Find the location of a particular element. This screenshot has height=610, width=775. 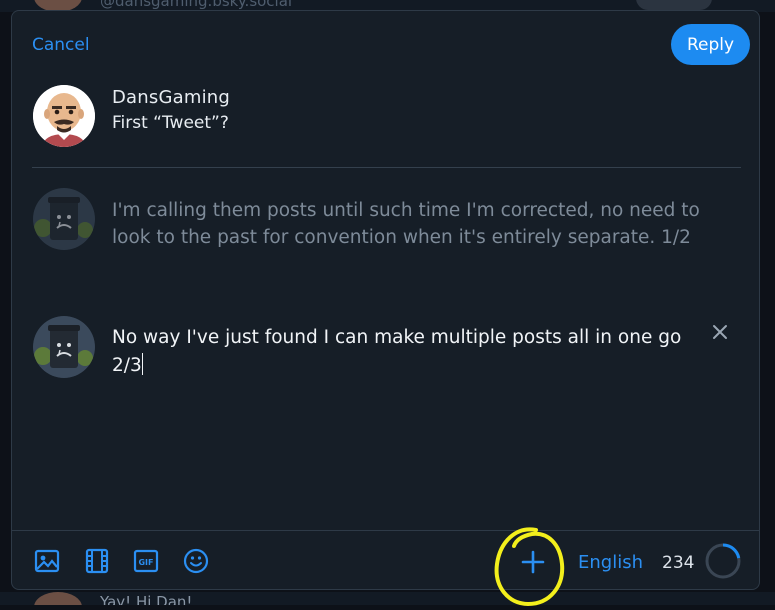

background-post-text: Yay! Hi Dan! is located at coordinates (146, 599).